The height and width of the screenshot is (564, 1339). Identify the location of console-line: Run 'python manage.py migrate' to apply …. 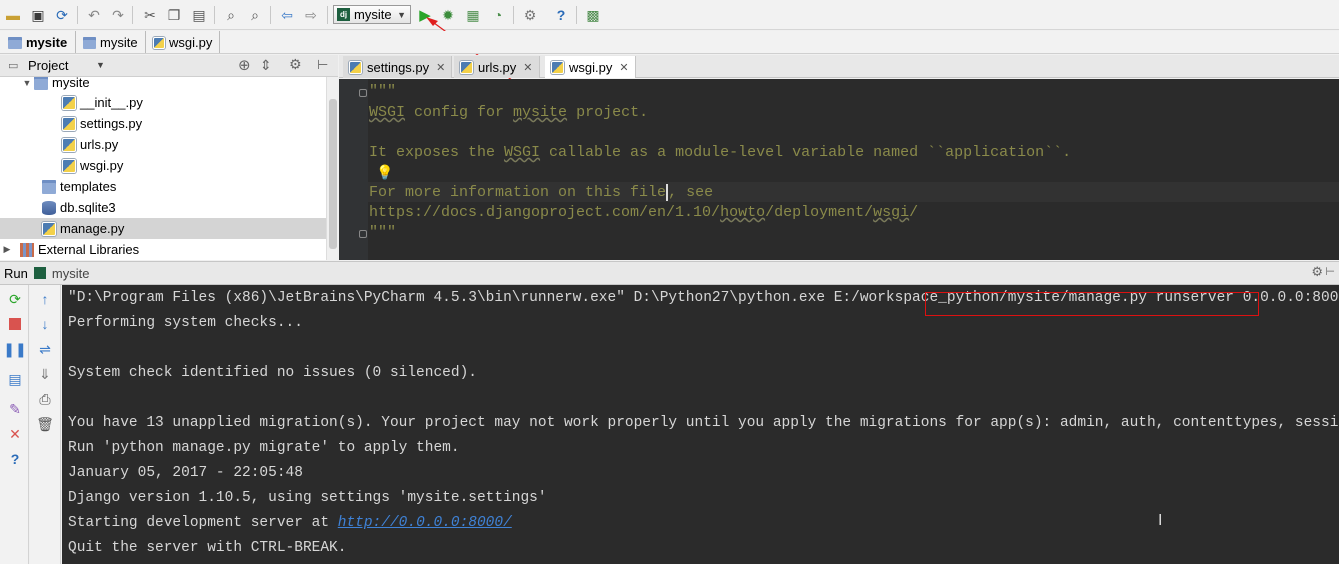
(264, 448).